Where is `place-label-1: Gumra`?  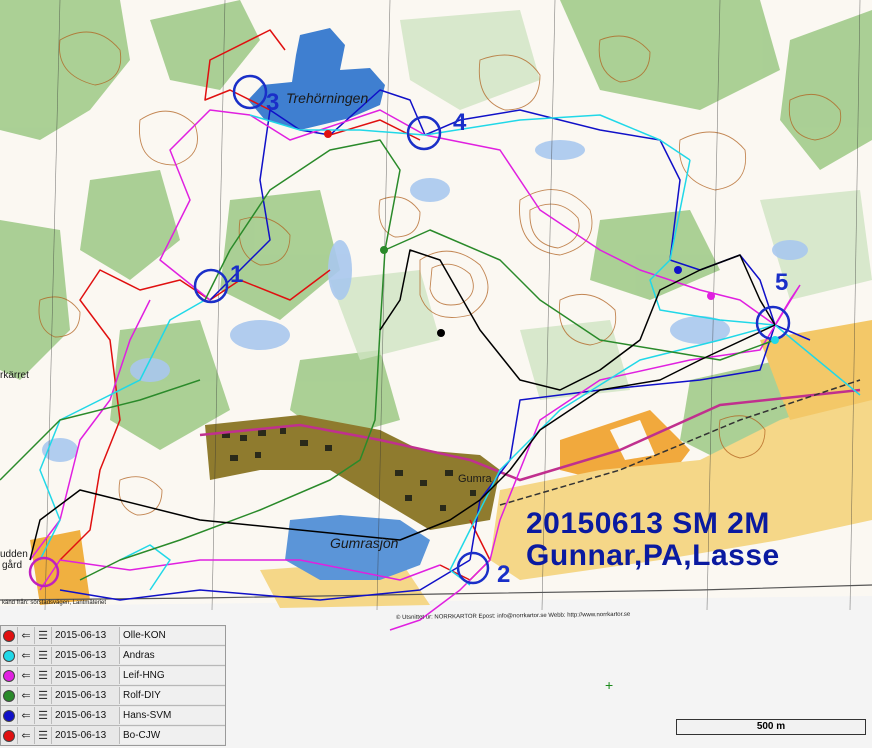 place-label-1: Gumra is located at coordinates (475, 479).